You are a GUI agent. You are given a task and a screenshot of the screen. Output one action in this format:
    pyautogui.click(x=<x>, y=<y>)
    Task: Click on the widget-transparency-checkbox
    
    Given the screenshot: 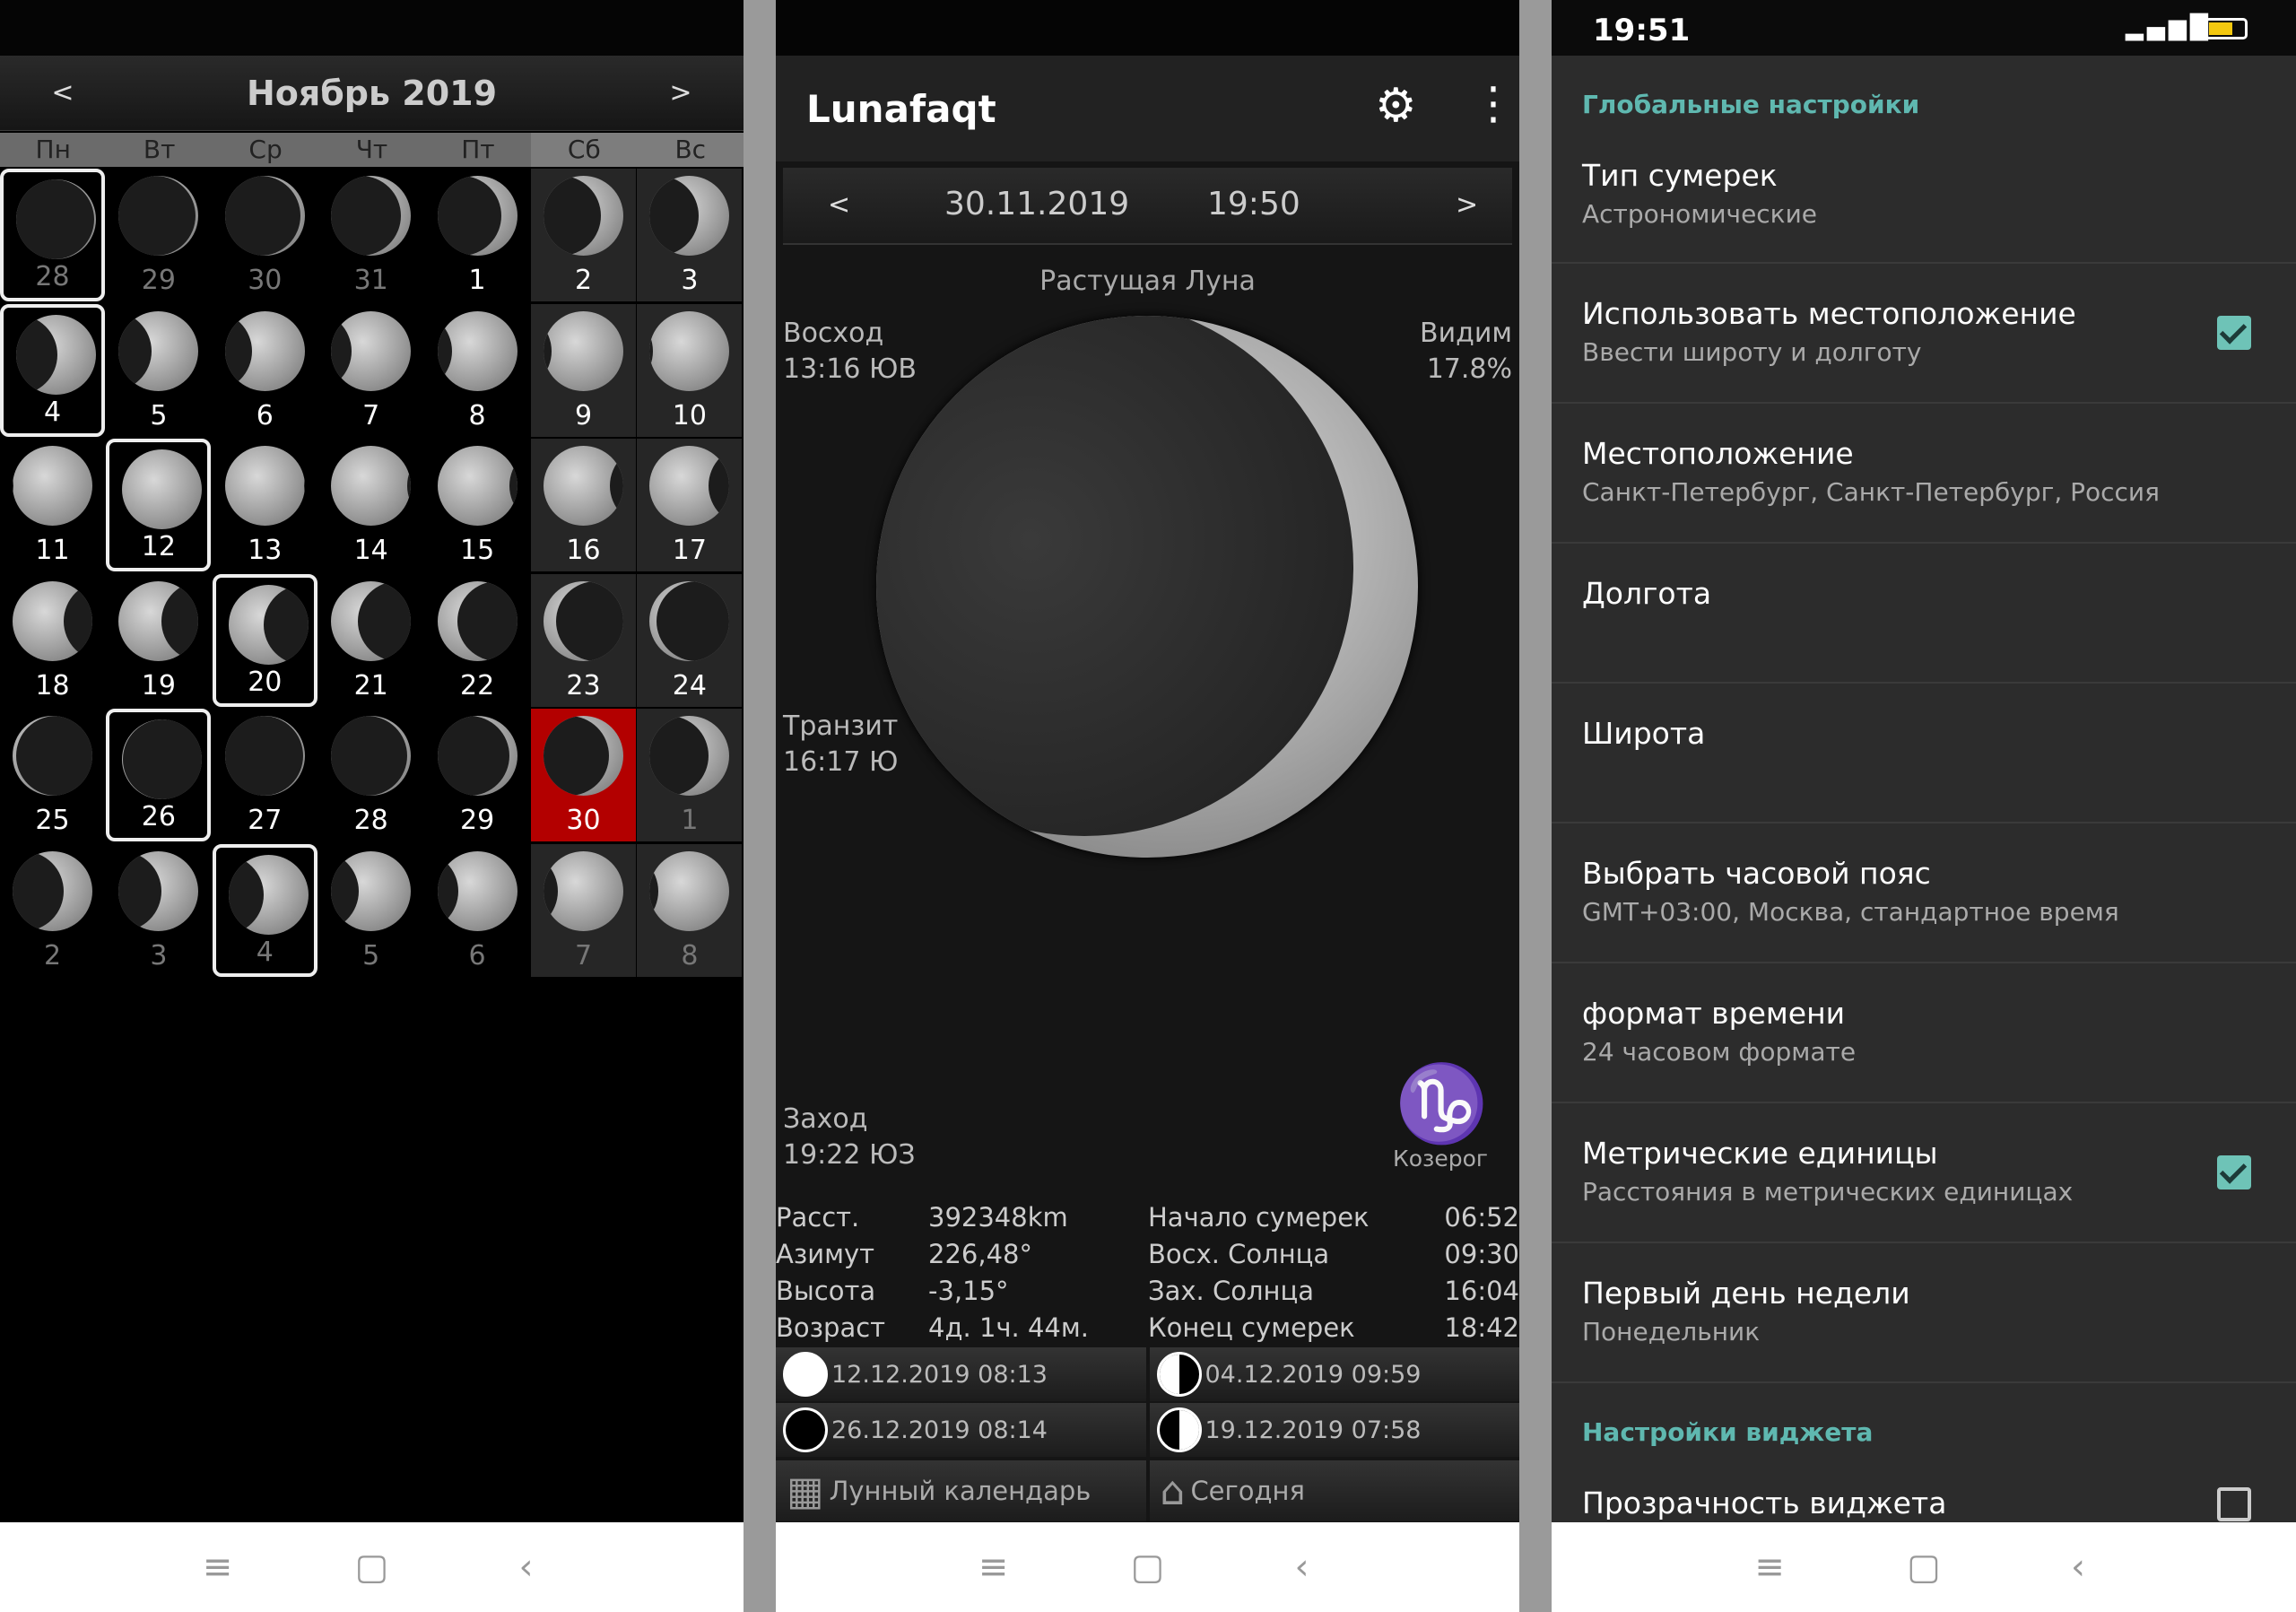 What is the action you would take?
    pyautogui.click(x=2234, y=1504)
    